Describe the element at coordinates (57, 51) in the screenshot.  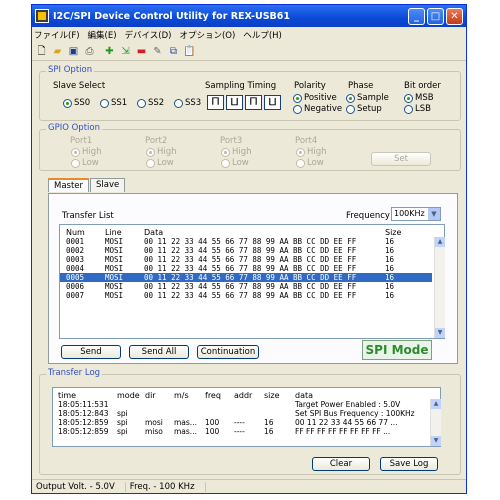
I see `open-icon: ▰` at that location.